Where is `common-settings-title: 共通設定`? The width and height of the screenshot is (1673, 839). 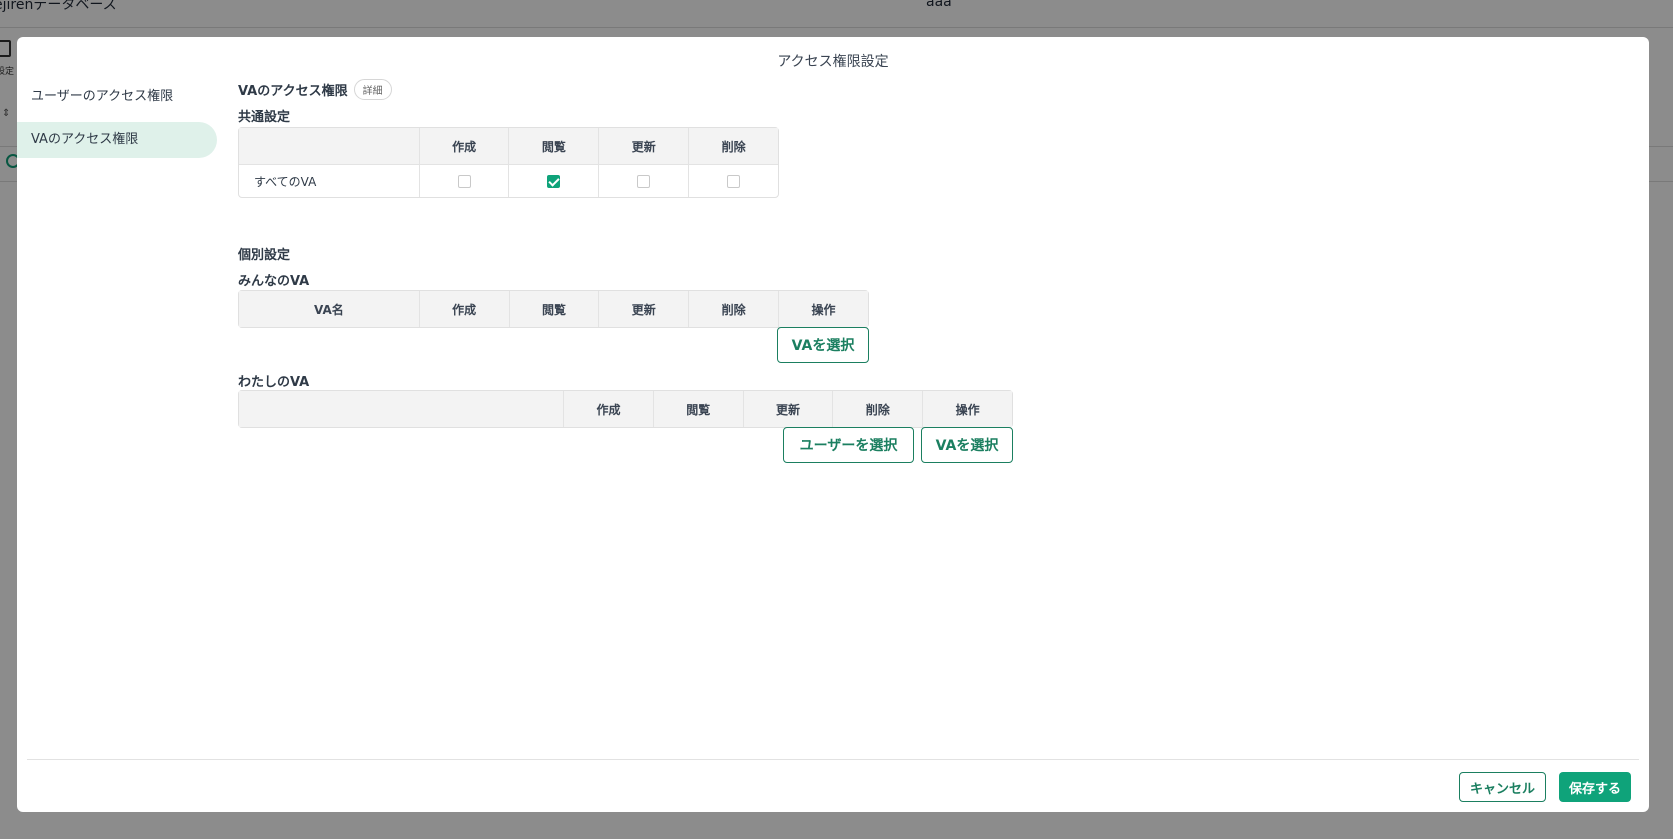
common-settings-title: 共通設定 is located at coordinates (264, 117).